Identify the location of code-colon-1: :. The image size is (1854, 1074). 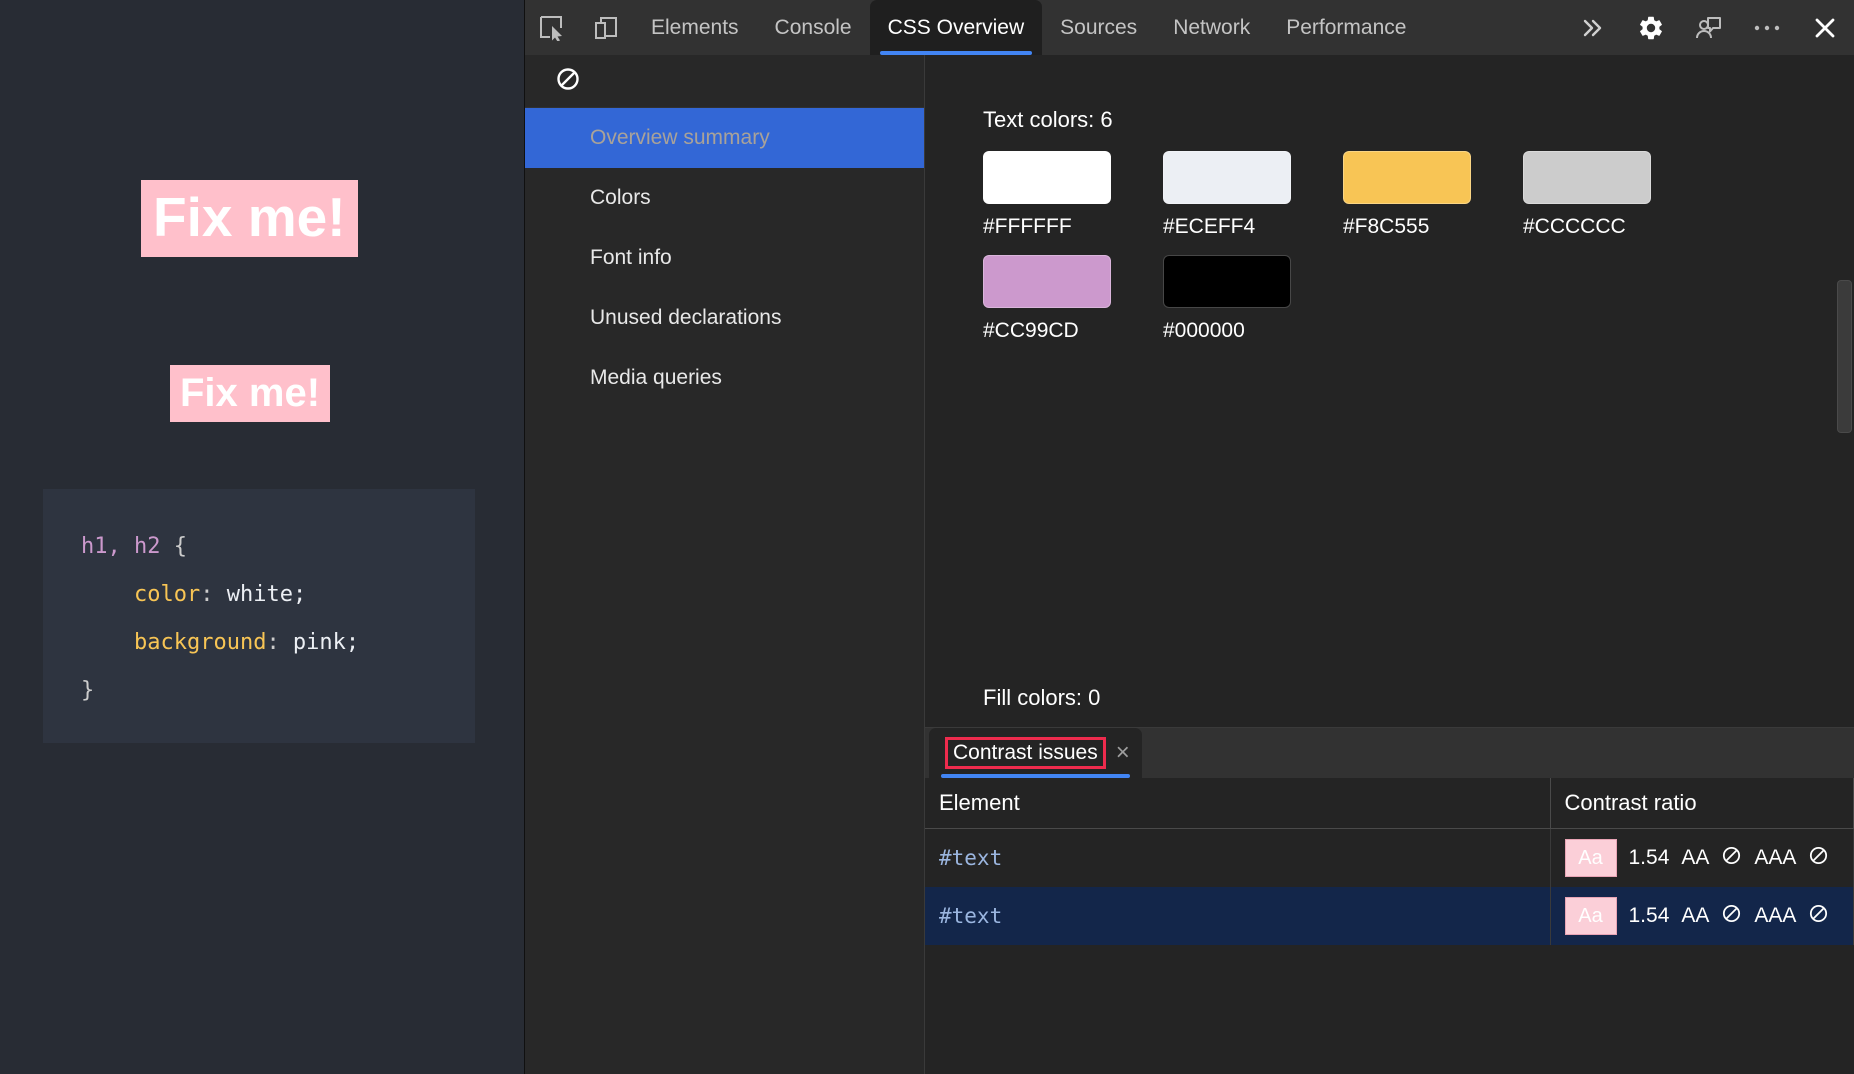
(207, 594).